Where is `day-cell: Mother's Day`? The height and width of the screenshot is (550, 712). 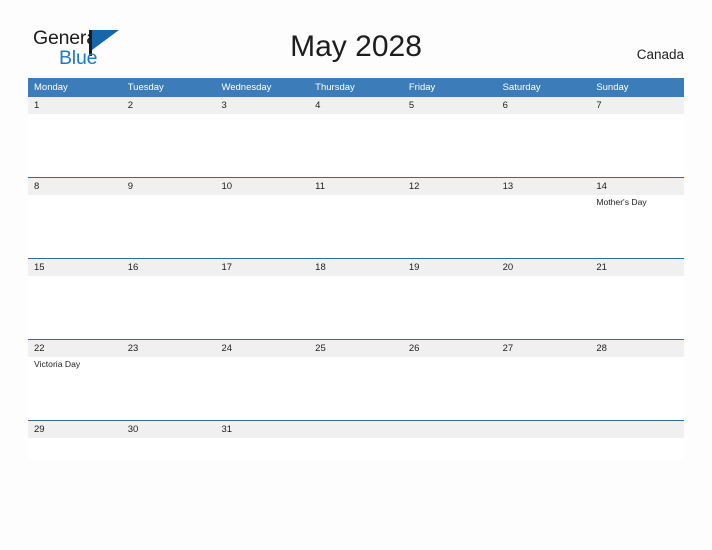
day-cell: Mother's Day is located at coordinates (637, 226).